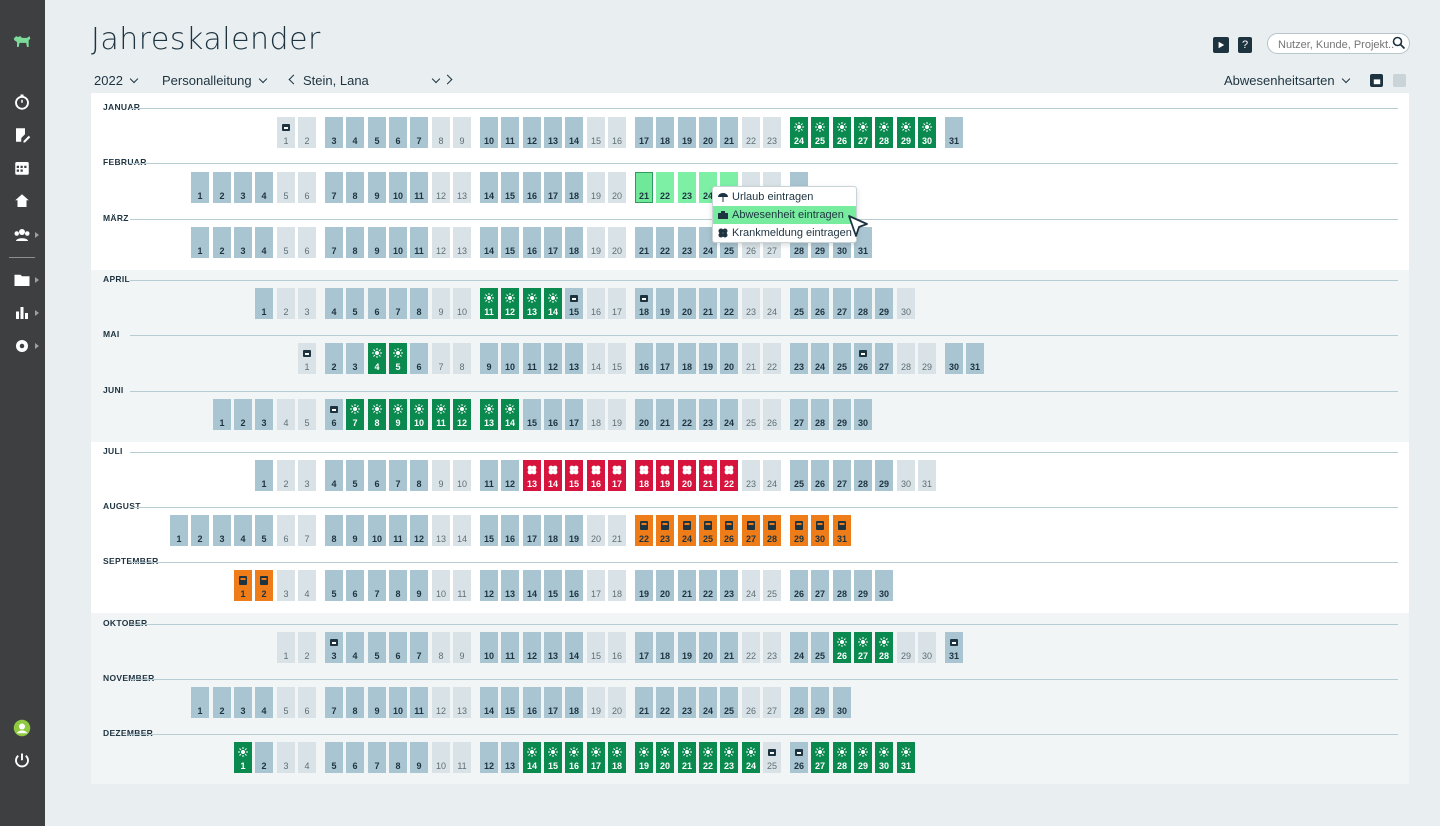 Image resolution: width=1440 pixels, height=826 pixels. Describe the element at coordinates (489, 475) in the screenshot. I see `day-cell: 11` at that location.